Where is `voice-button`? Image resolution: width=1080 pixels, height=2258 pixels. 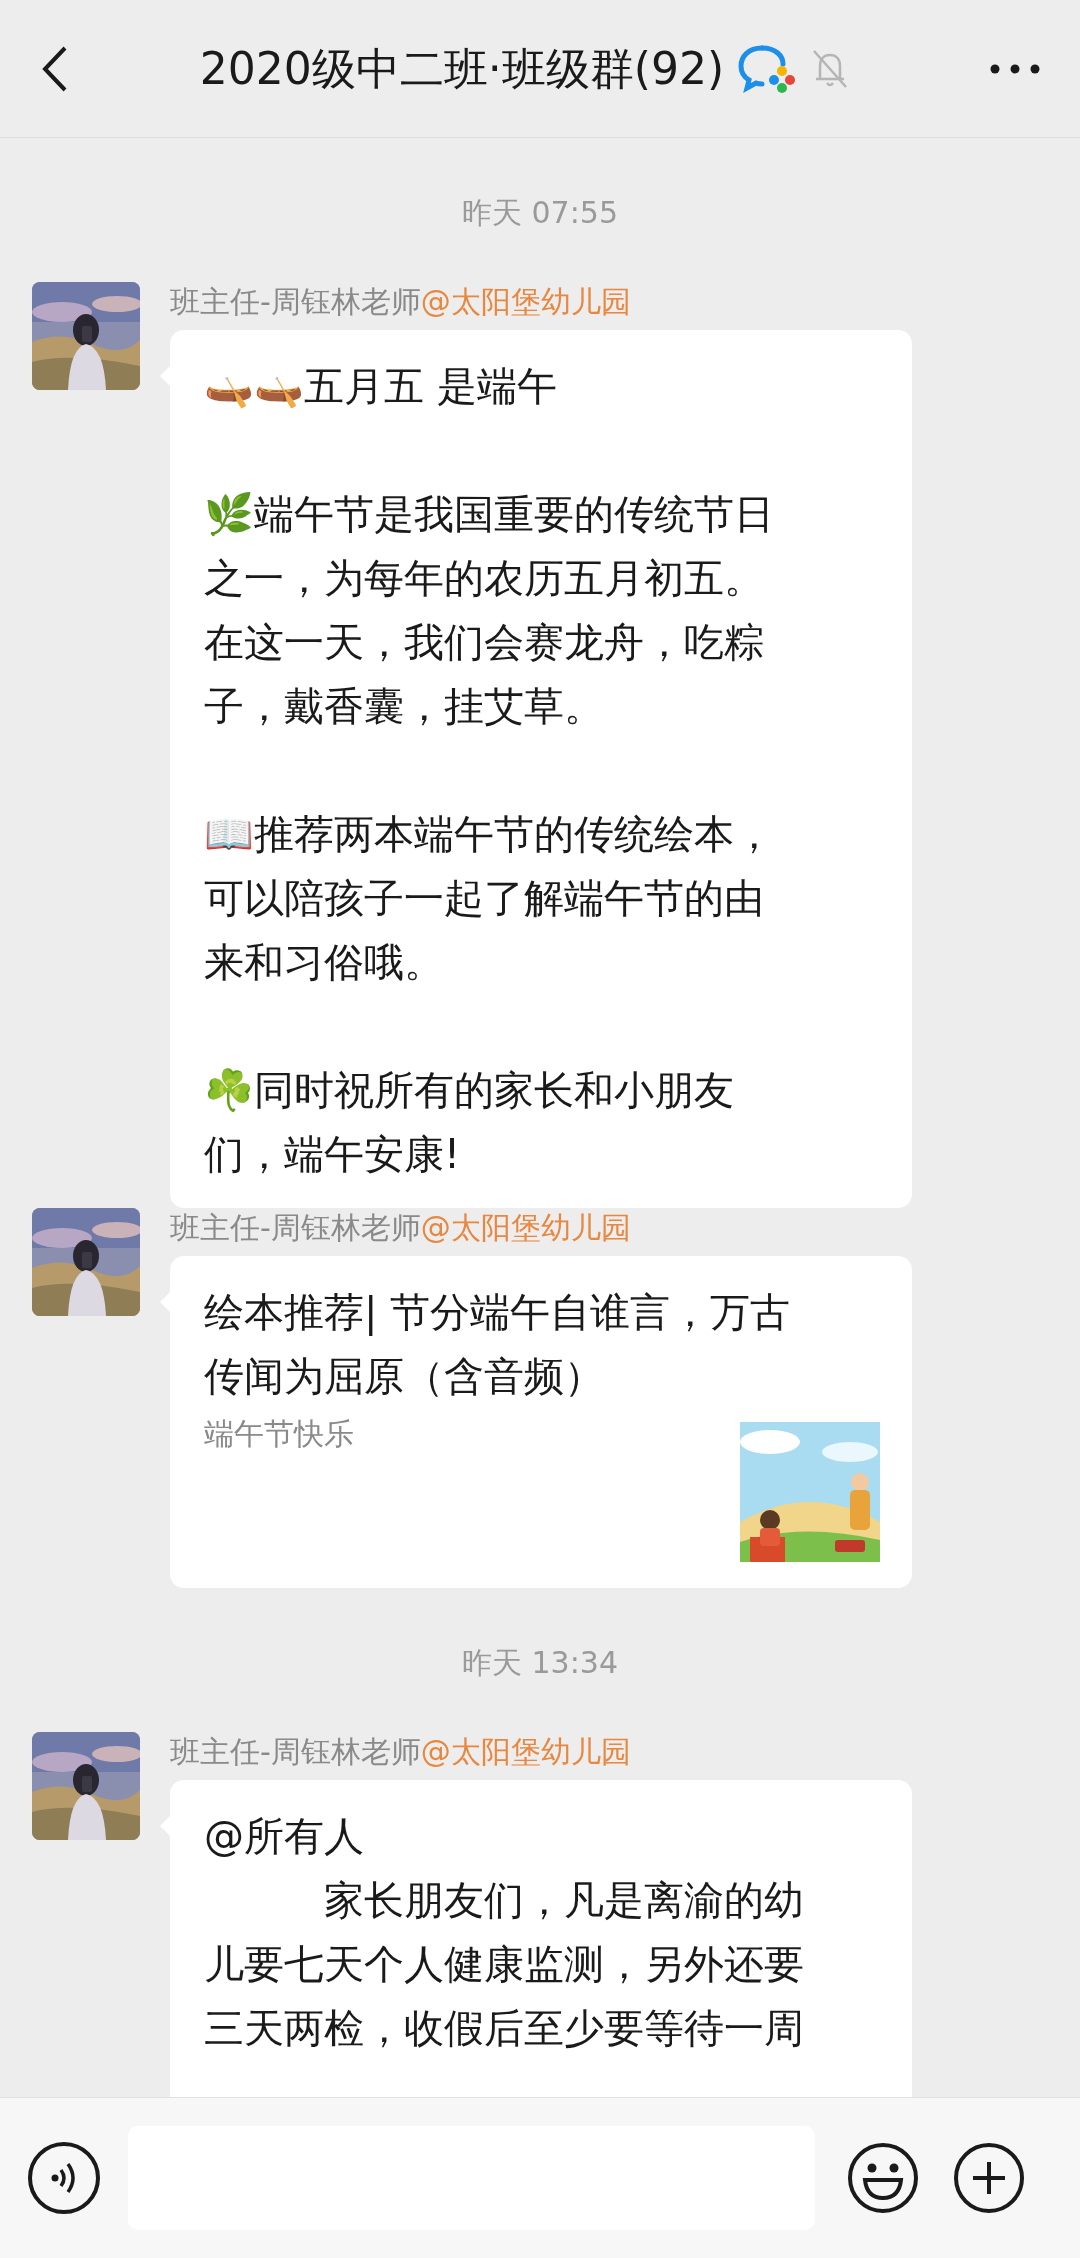
voice-button is located at coordinates (64, 2178).